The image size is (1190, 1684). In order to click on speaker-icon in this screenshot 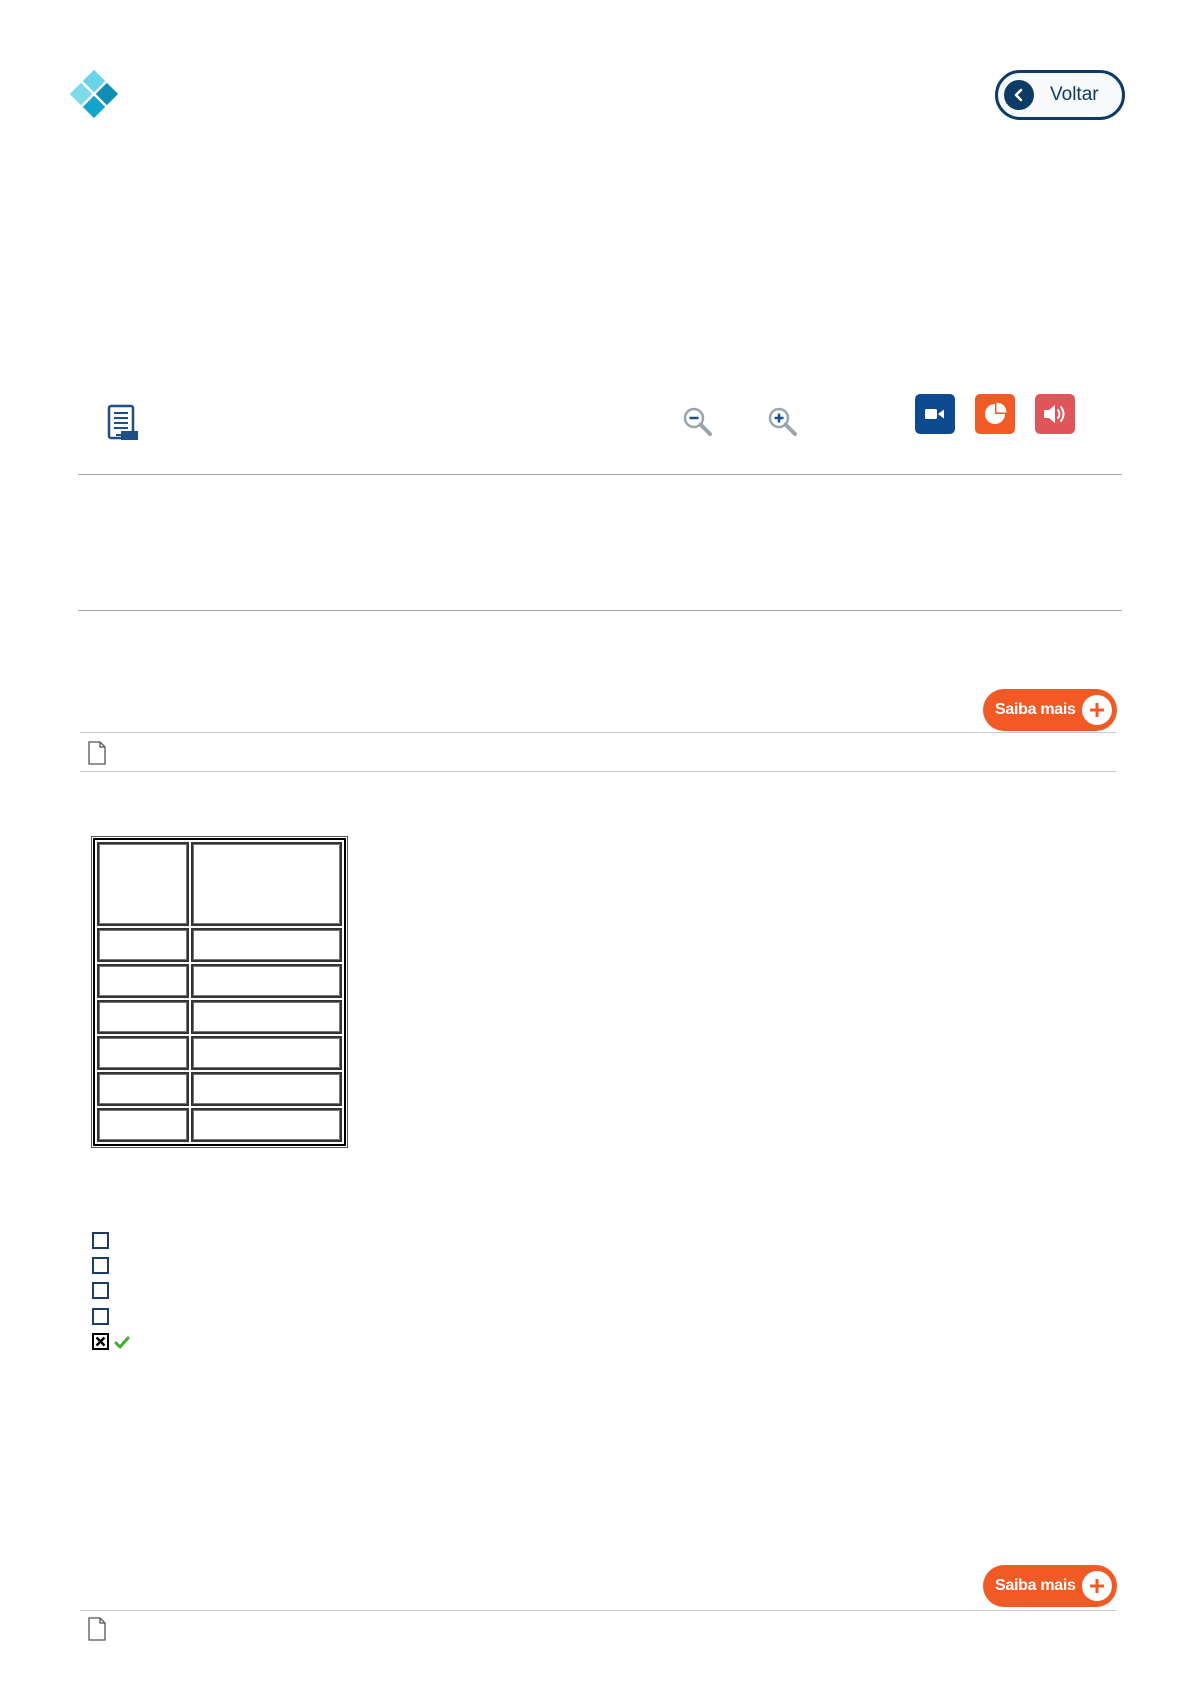, I will do `click(1054, 414)`.